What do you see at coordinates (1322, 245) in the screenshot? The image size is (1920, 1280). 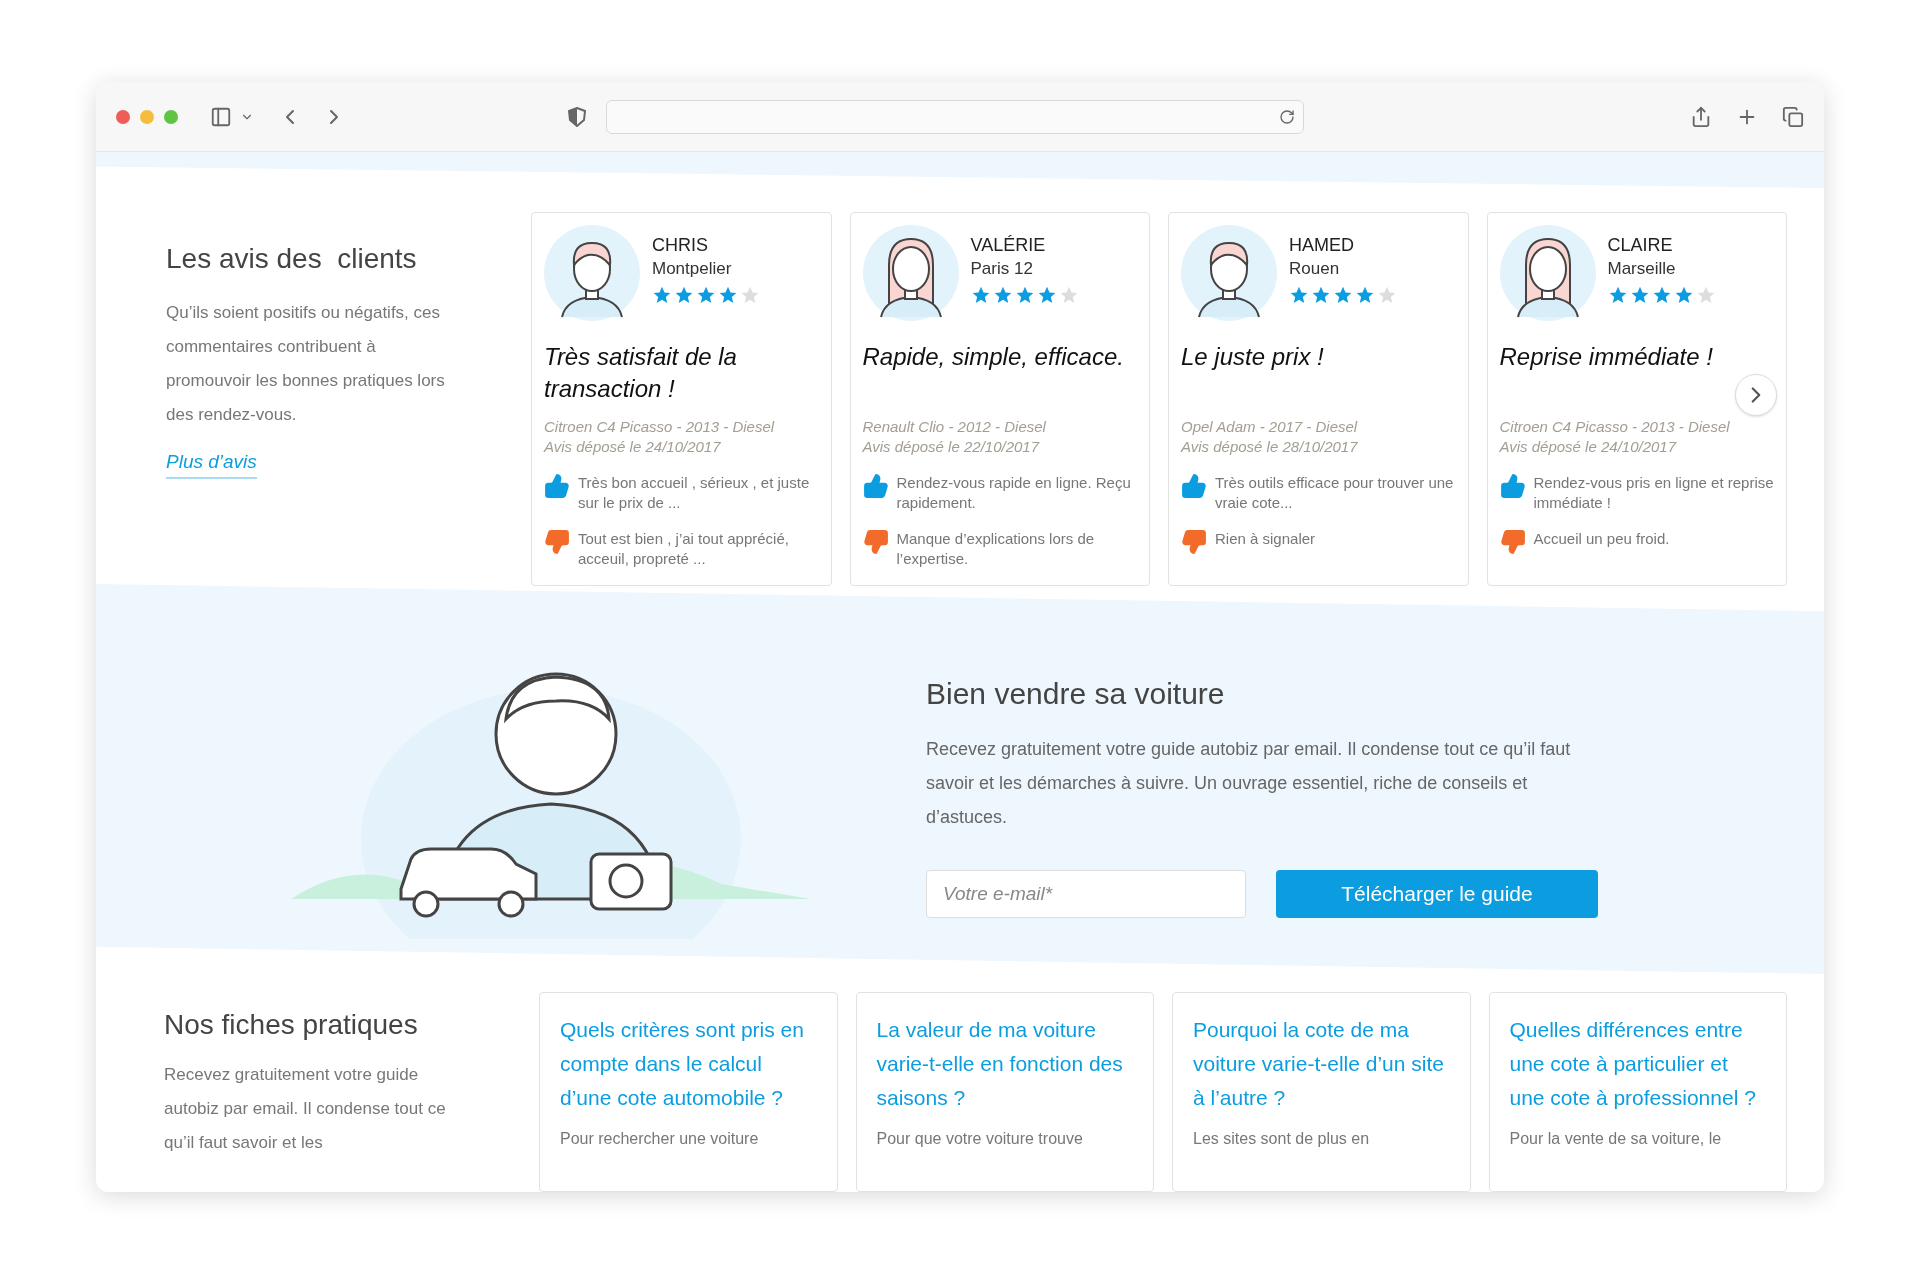 I see `reviewer-name: HAMED` at bounding box center [1322, 245].